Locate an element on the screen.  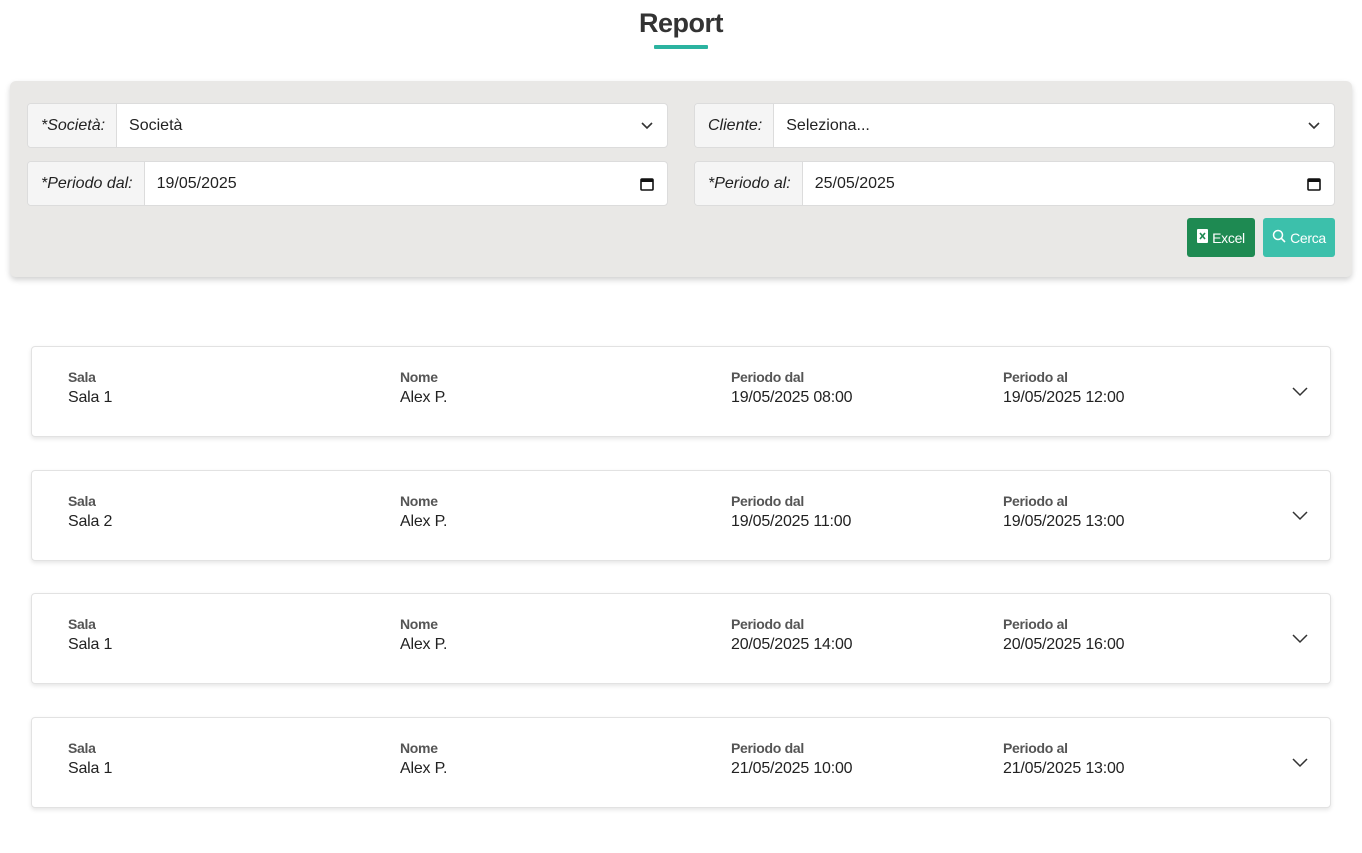
title-underline is located at coordinates (681, 47).